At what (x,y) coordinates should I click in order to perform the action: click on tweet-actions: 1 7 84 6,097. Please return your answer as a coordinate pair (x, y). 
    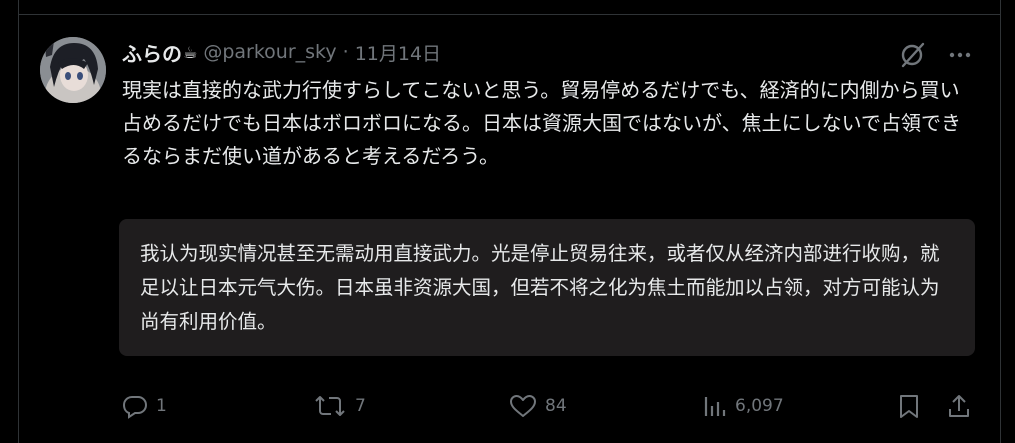
    Looking at the image, I should click on (507, 406).